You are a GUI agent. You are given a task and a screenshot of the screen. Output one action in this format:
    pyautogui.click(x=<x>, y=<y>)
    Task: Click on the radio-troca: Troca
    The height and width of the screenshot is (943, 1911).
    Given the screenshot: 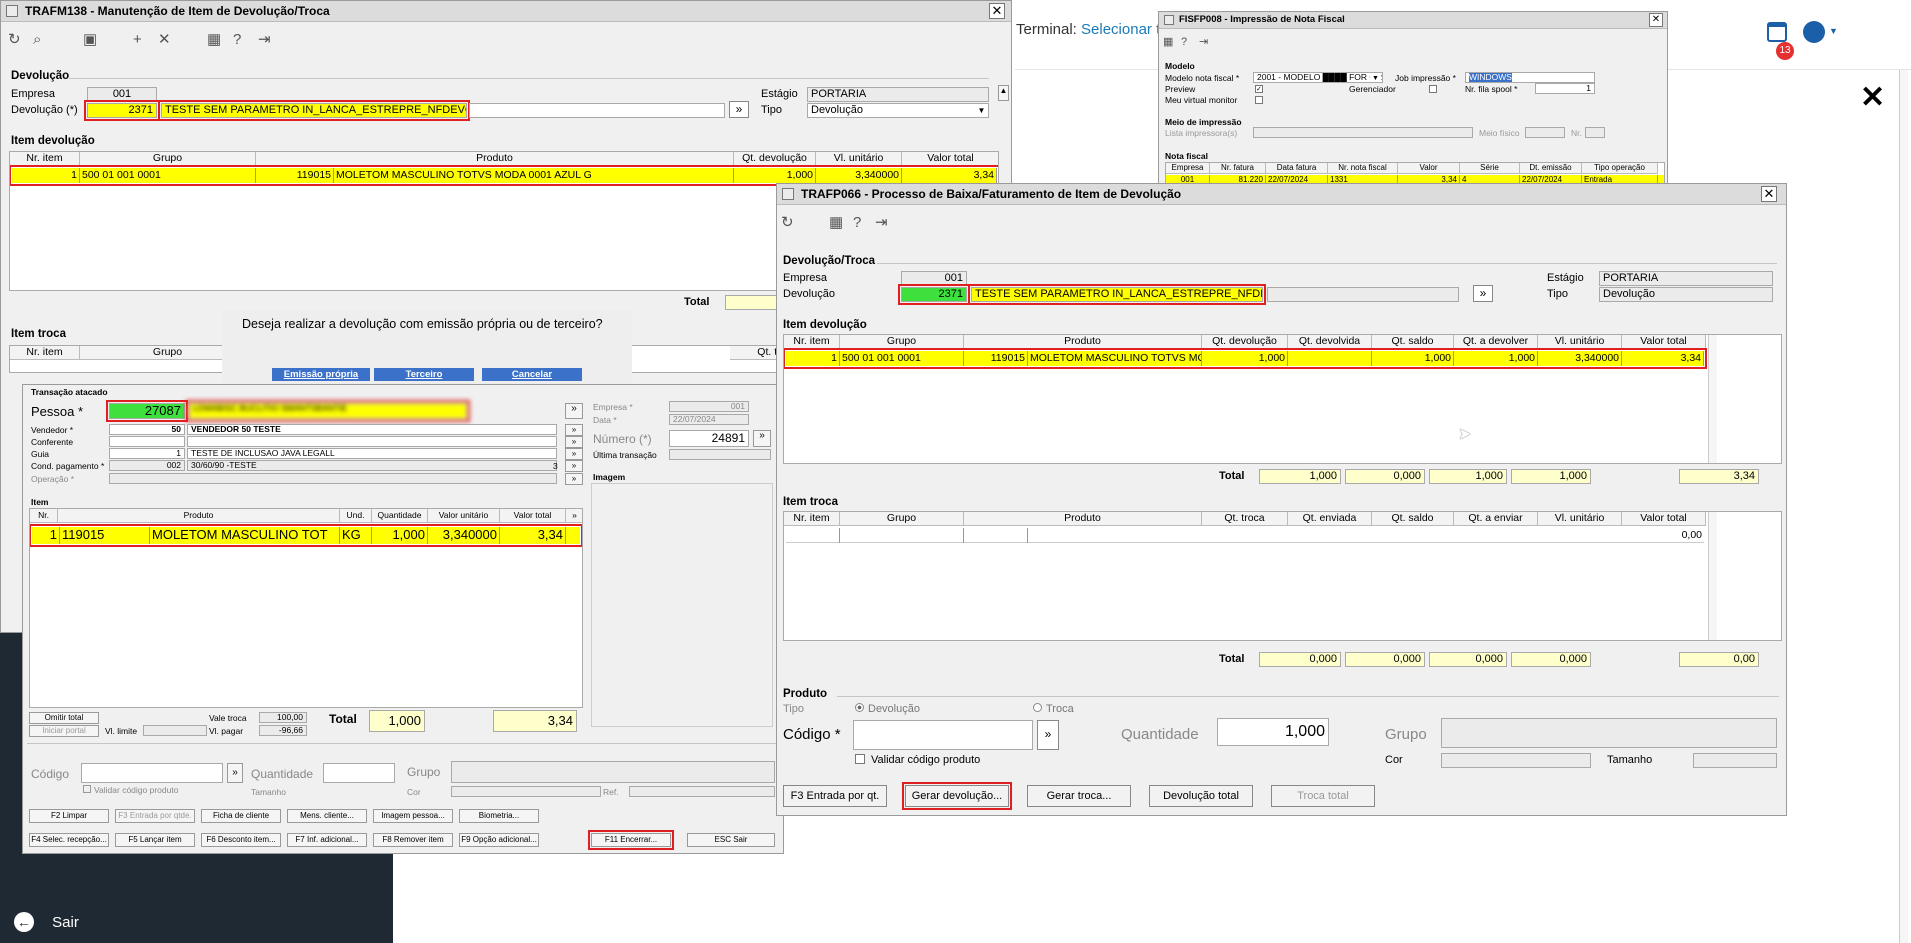 What is the action you would take?
    pyautogui.click(x=1053, y=709)
    